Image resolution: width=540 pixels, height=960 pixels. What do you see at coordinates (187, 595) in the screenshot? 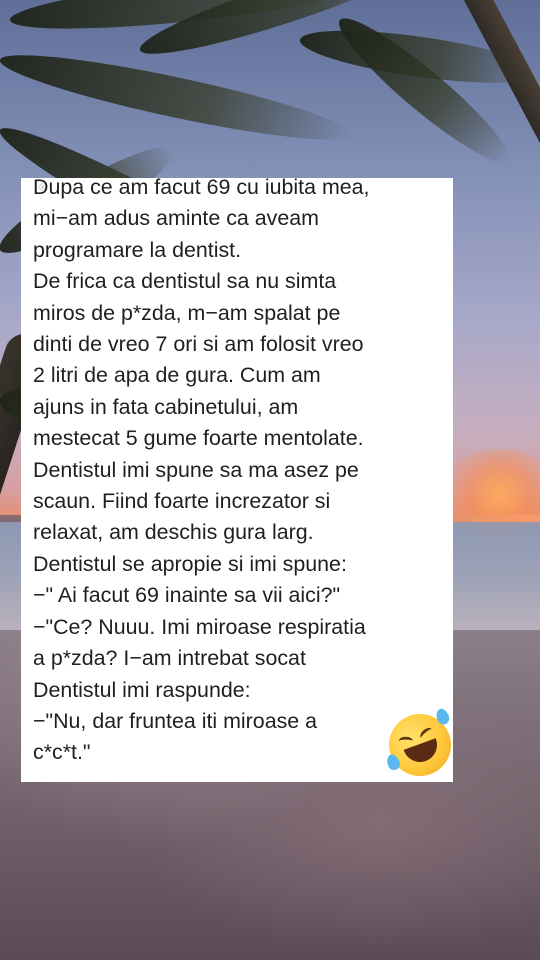
I see `joke-line: −" Ai facut 69 inainte sa vii aici?"` at bounding box center [187, 595].